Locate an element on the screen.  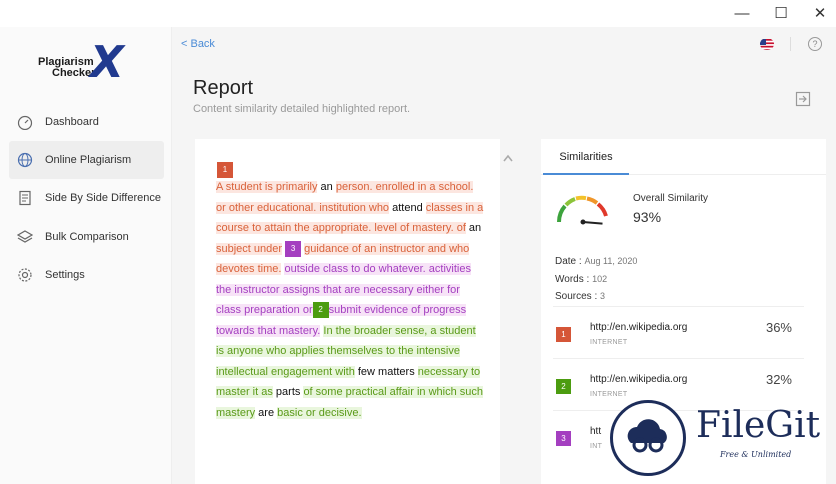
gear-icon is located at coordinates (25, 275).